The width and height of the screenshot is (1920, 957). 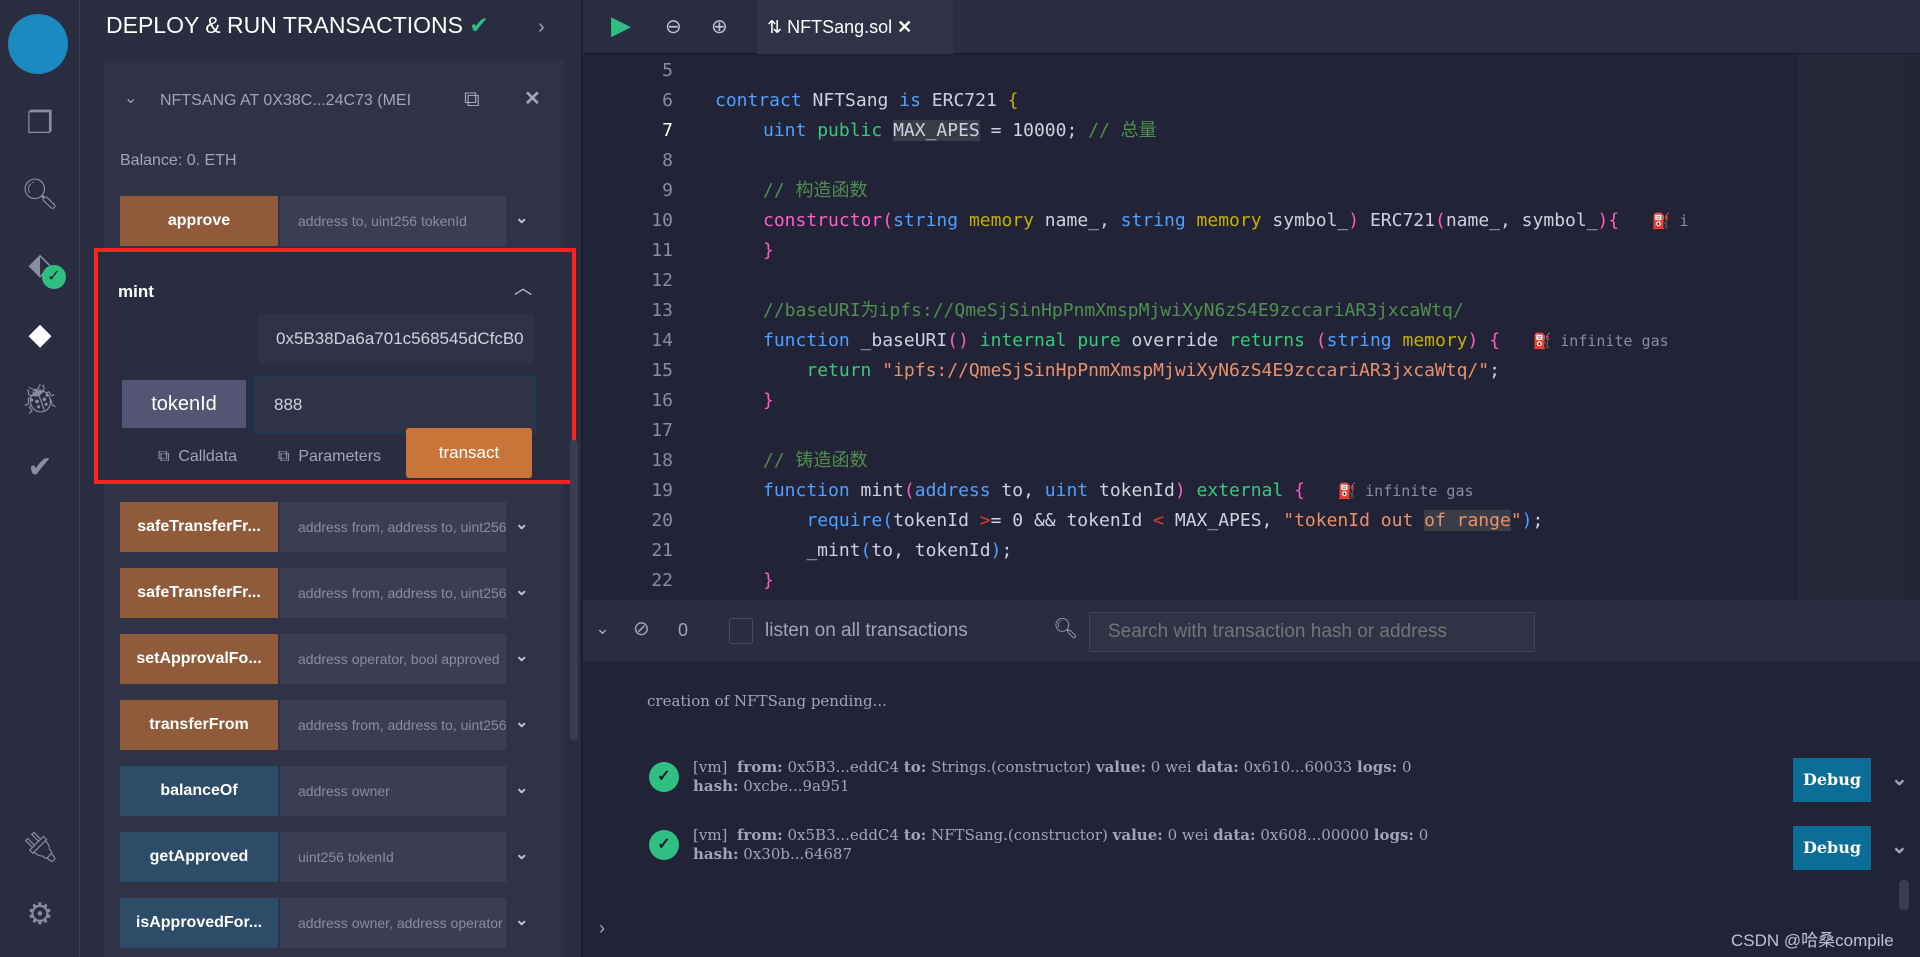 I want to click on tokenid-input, so click(x=395, y=405).